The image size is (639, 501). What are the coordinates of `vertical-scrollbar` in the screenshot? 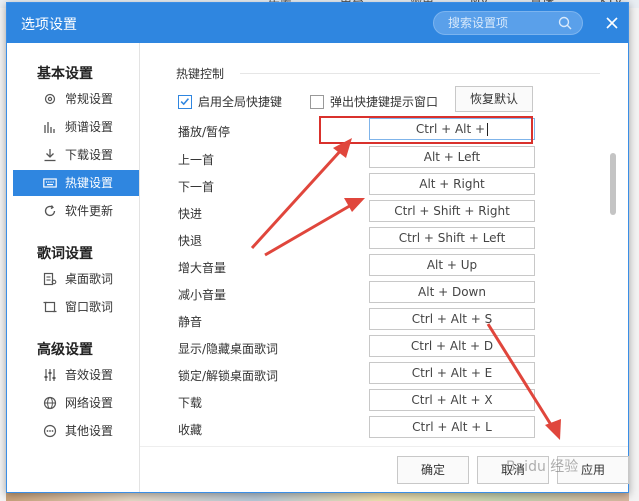 It's located at (613, 184).